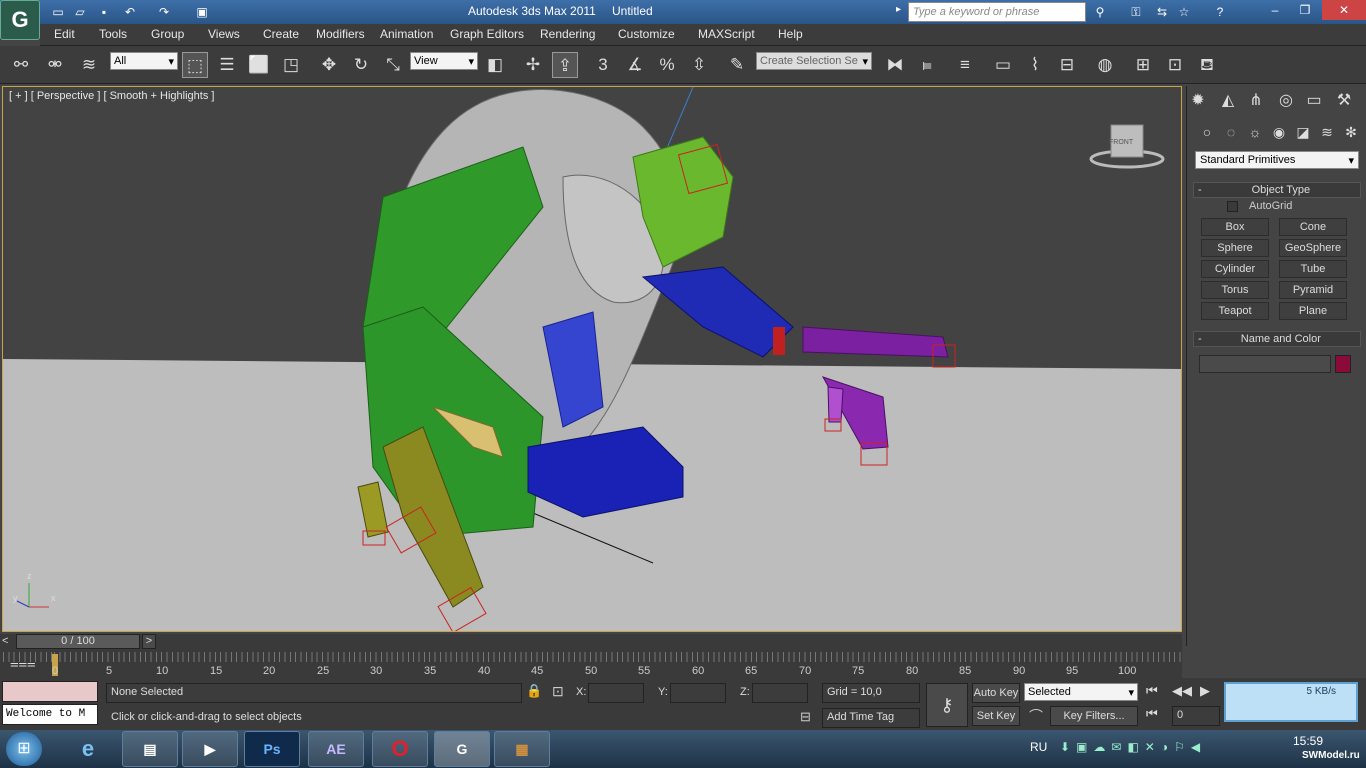 This screenshot has width=1366, height=768. I want to click on render-teapot-icon: ⛾, so click(1207, 65).